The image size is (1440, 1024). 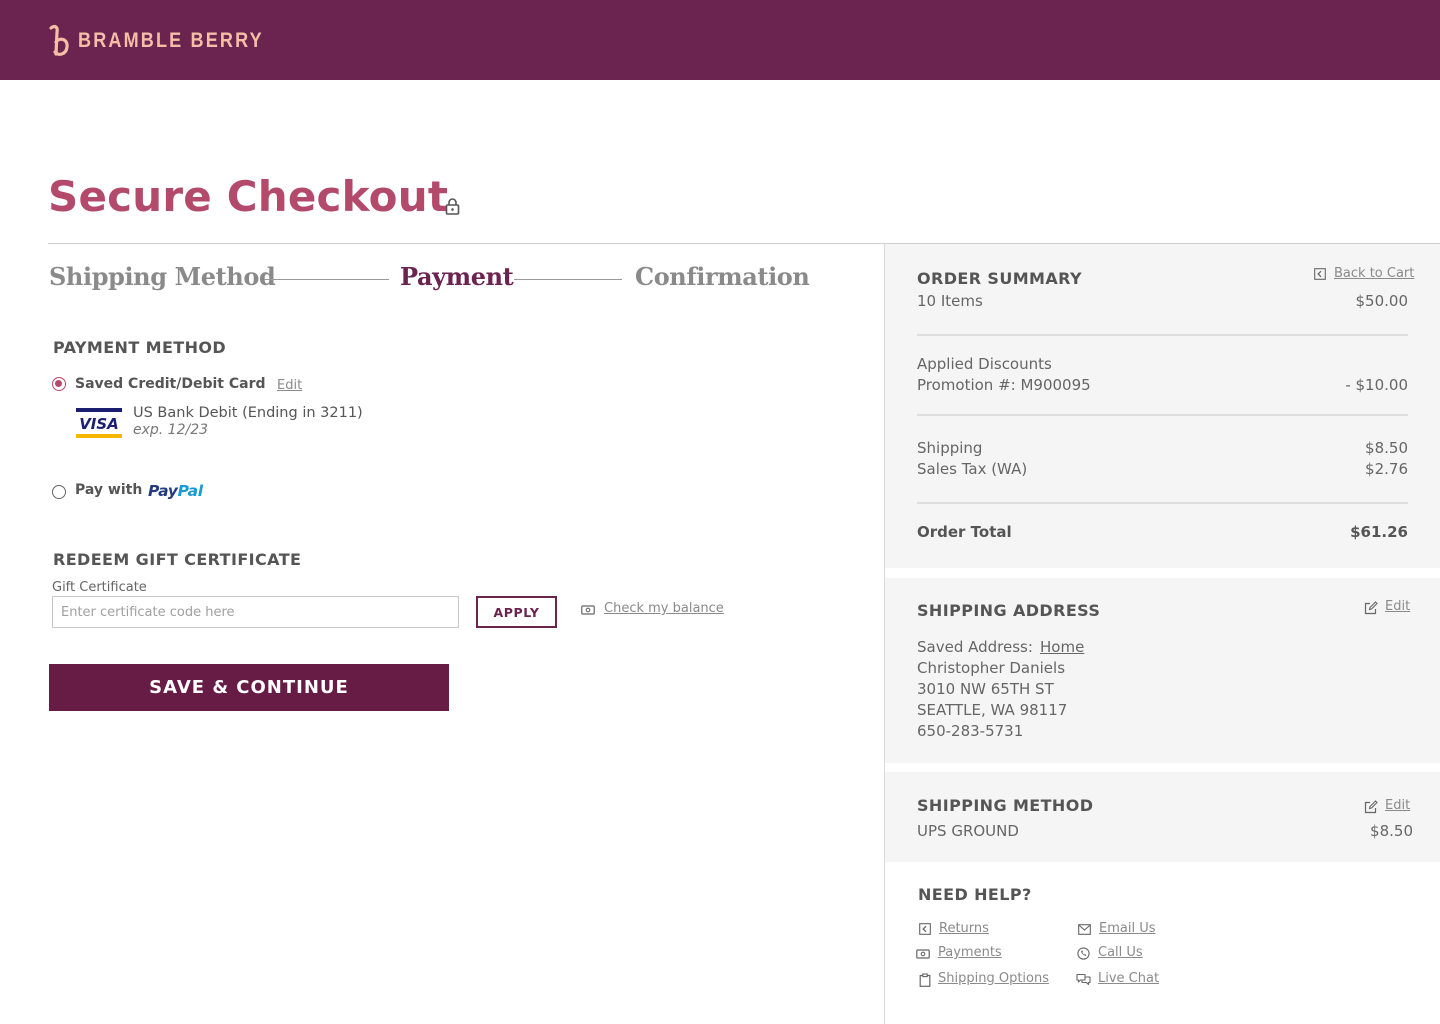 I want to click on back-to-cart-link: Back to Cart, so click(x=1374, y=273).